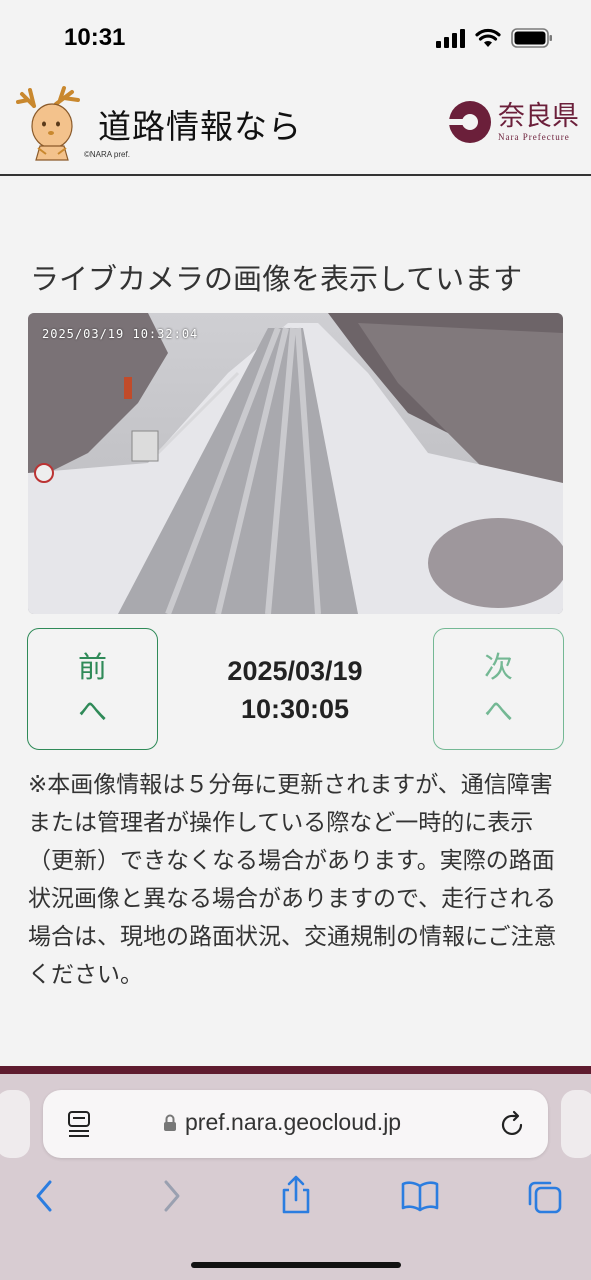 The image size is (591, 1280). Describe the element at coordinates (576, 1124) in the screenshot. I see `next-tab-peek` at that location.